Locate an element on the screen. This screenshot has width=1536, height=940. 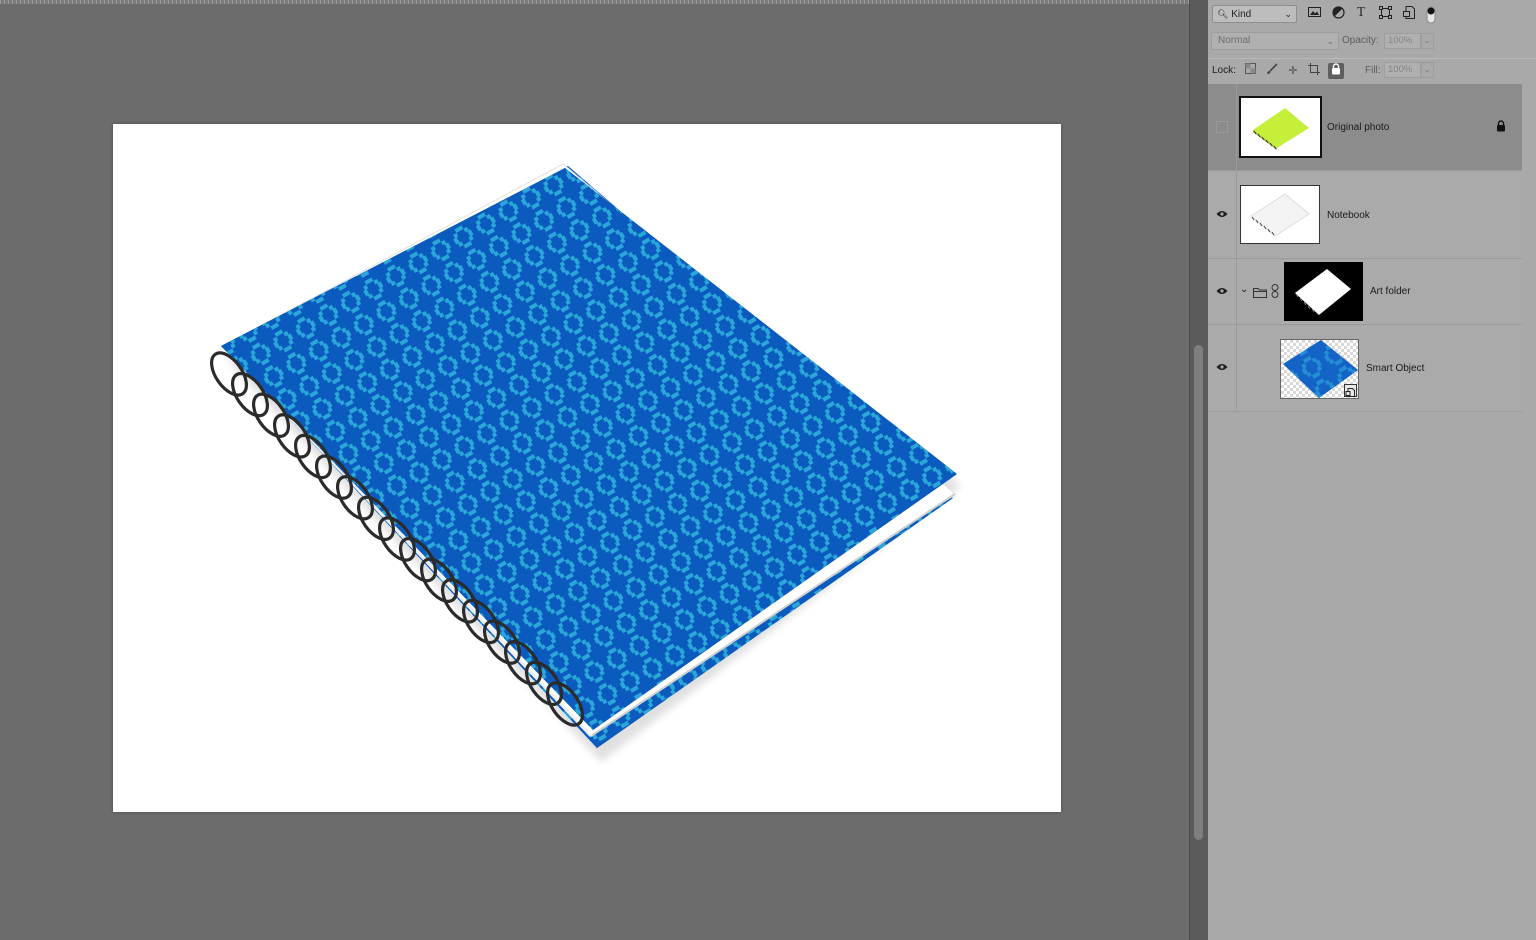
image-filter-icon is located at coordinates (1314, 13).